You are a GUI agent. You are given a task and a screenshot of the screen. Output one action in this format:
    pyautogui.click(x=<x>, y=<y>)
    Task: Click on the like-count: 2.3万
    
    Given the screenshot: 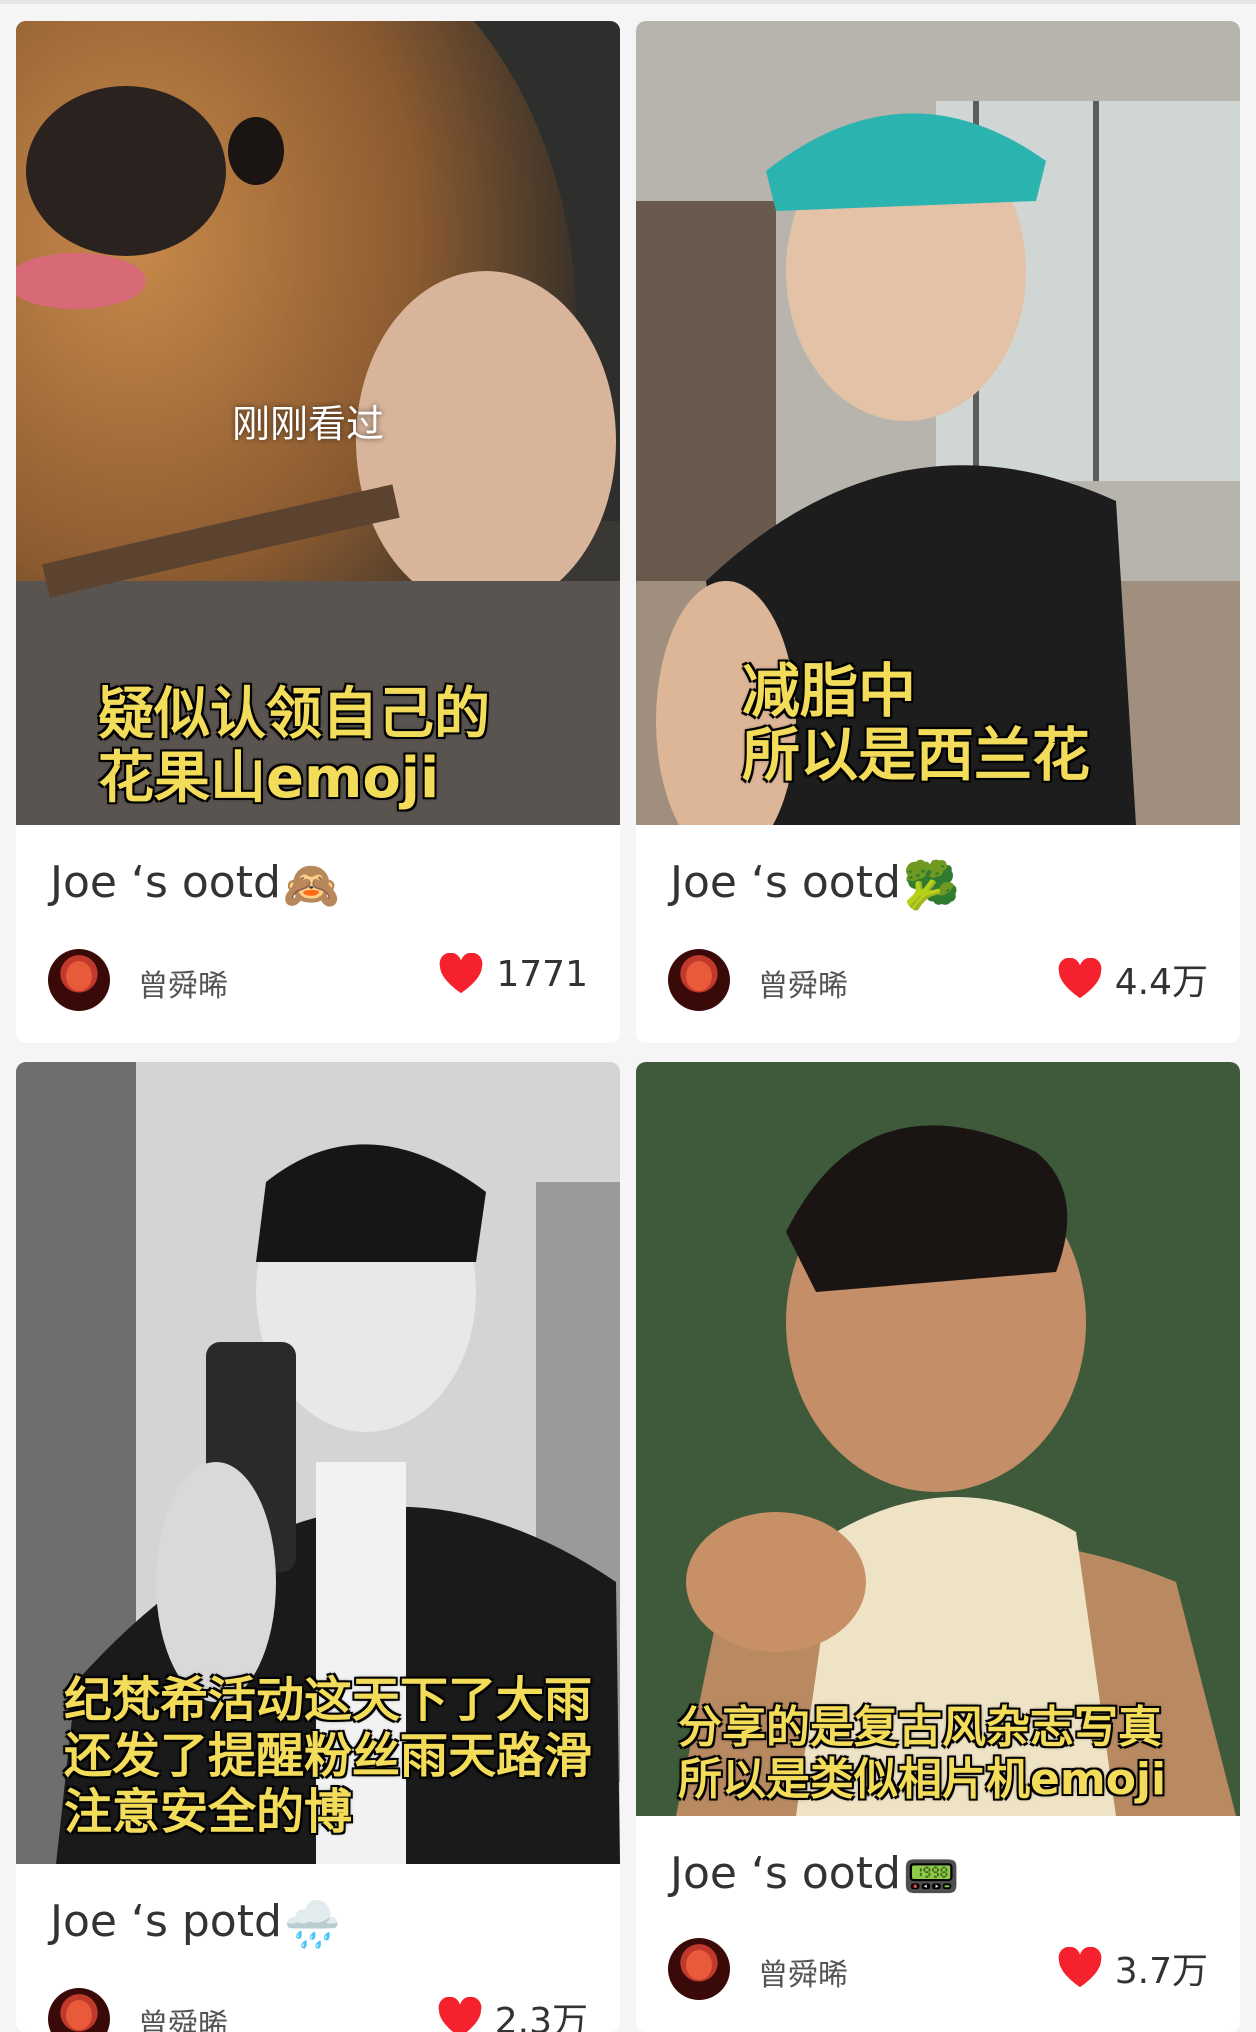 What is the action you would take?
    pyautogui.click(x=541, y=2016)
    